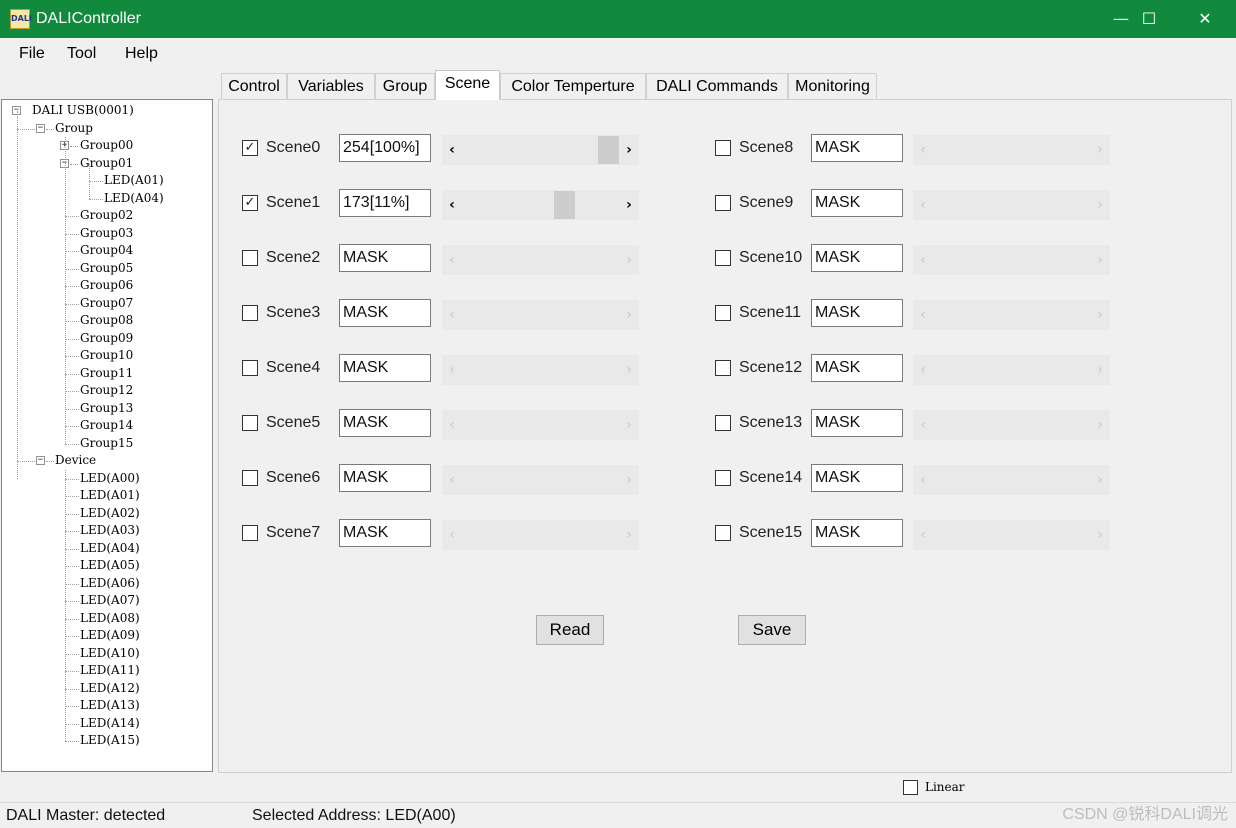 Image resolution: width=1236 pixels, height=828 pixels. Describe the element at coordinates (141, 54) in the screenshot. I see `menu-help: Help` at that location.